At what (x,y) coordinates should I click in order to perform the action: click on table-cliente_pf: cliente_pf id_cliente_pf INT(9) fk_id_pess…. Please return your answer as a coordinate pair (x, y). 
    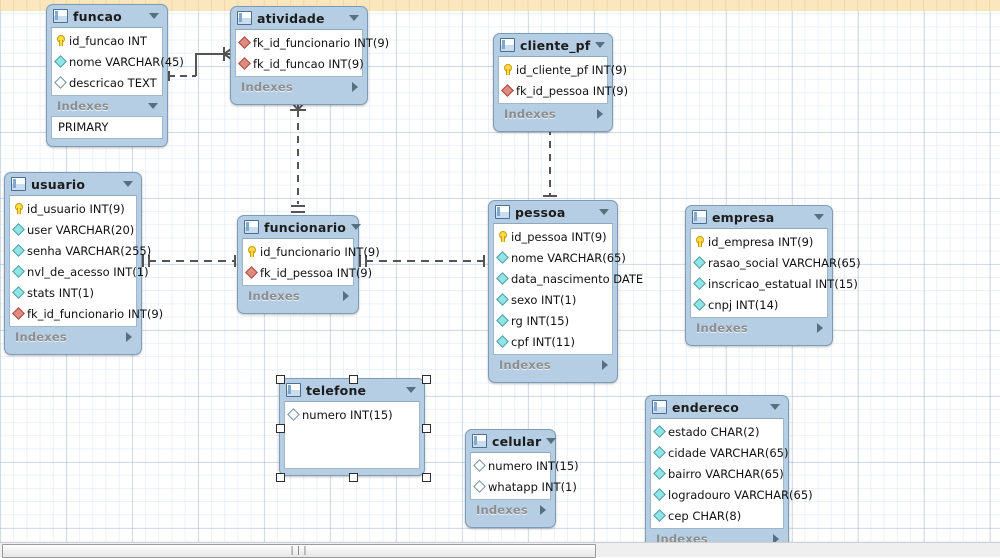
    Looking at the image, I should click on (560, 82).